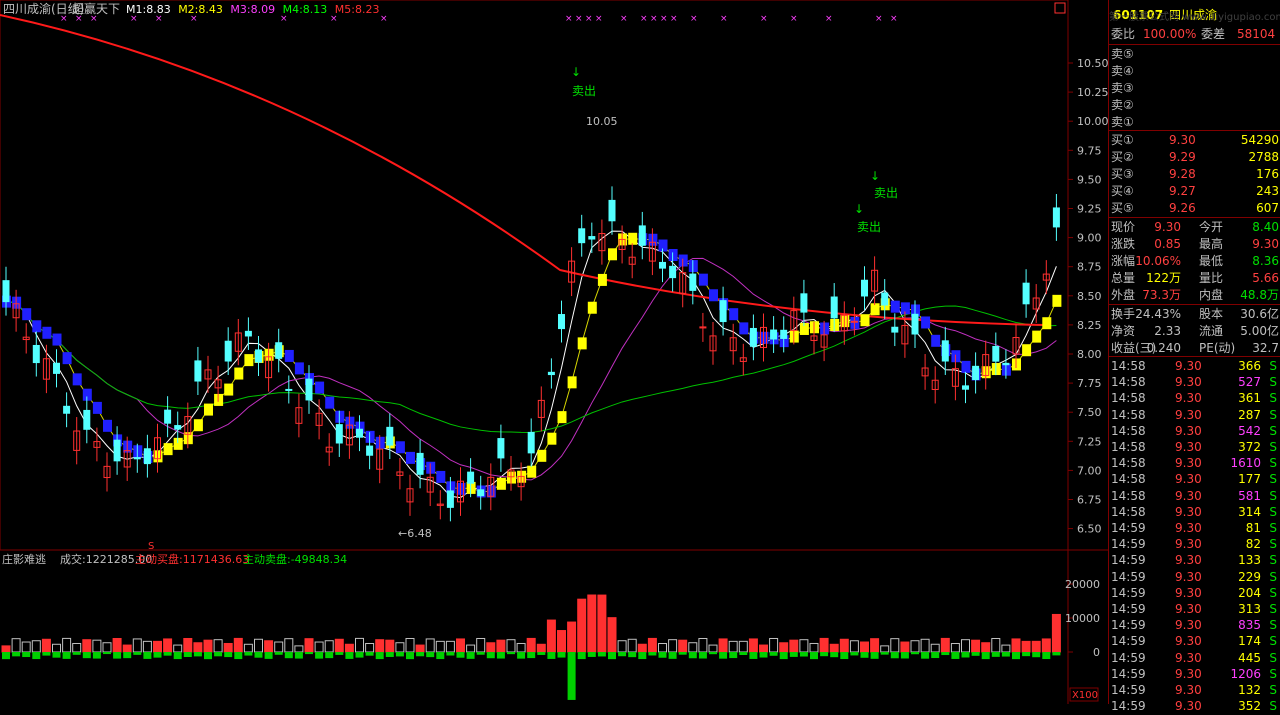  I want to click on tick-row: 14:59 9.30 445 S, so click(1194, 658).